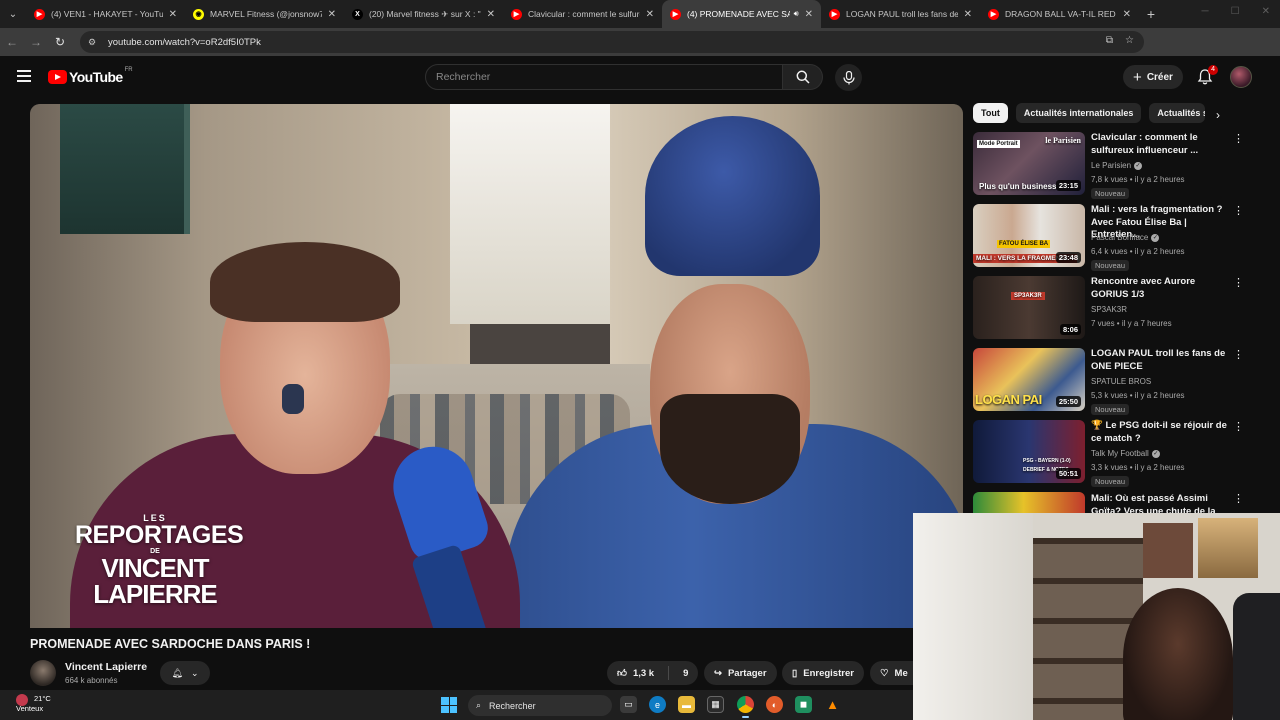 Image resolution: width=1280 pixels, height=720 pixels. What do you see at coordinates (12, 42) in the screenshot?
I see `back-icon: ←` at bounding box center [12, 42].